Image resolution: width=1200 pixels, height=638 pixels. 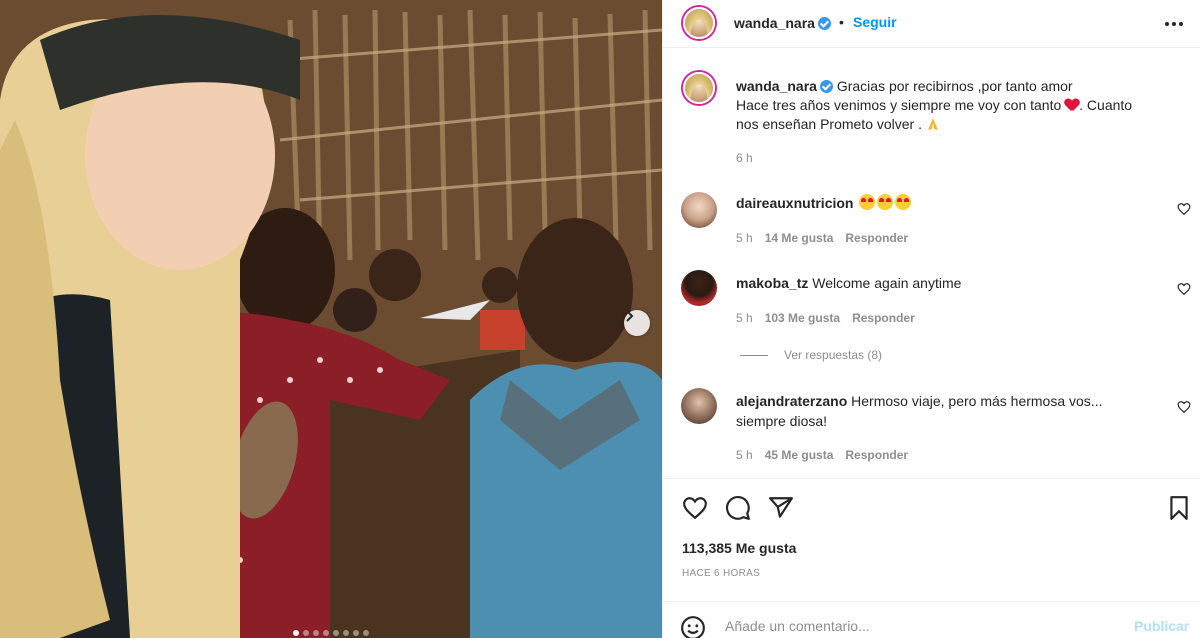 I want to click on caption-line-1: Gracias por recibirnos ,por tanto amor, so click(x=954, y=86).